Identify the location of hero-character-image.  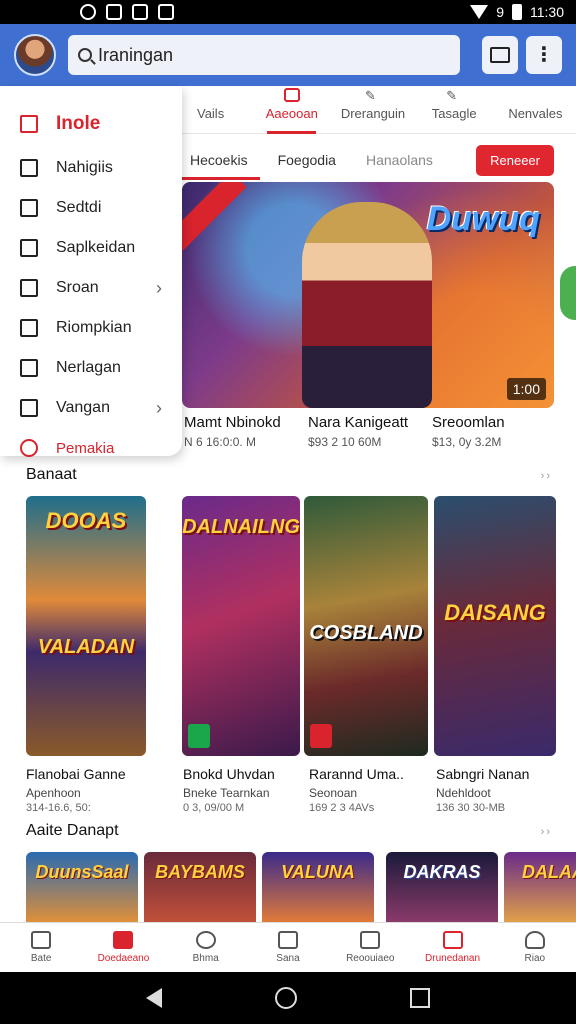
(367, 305).